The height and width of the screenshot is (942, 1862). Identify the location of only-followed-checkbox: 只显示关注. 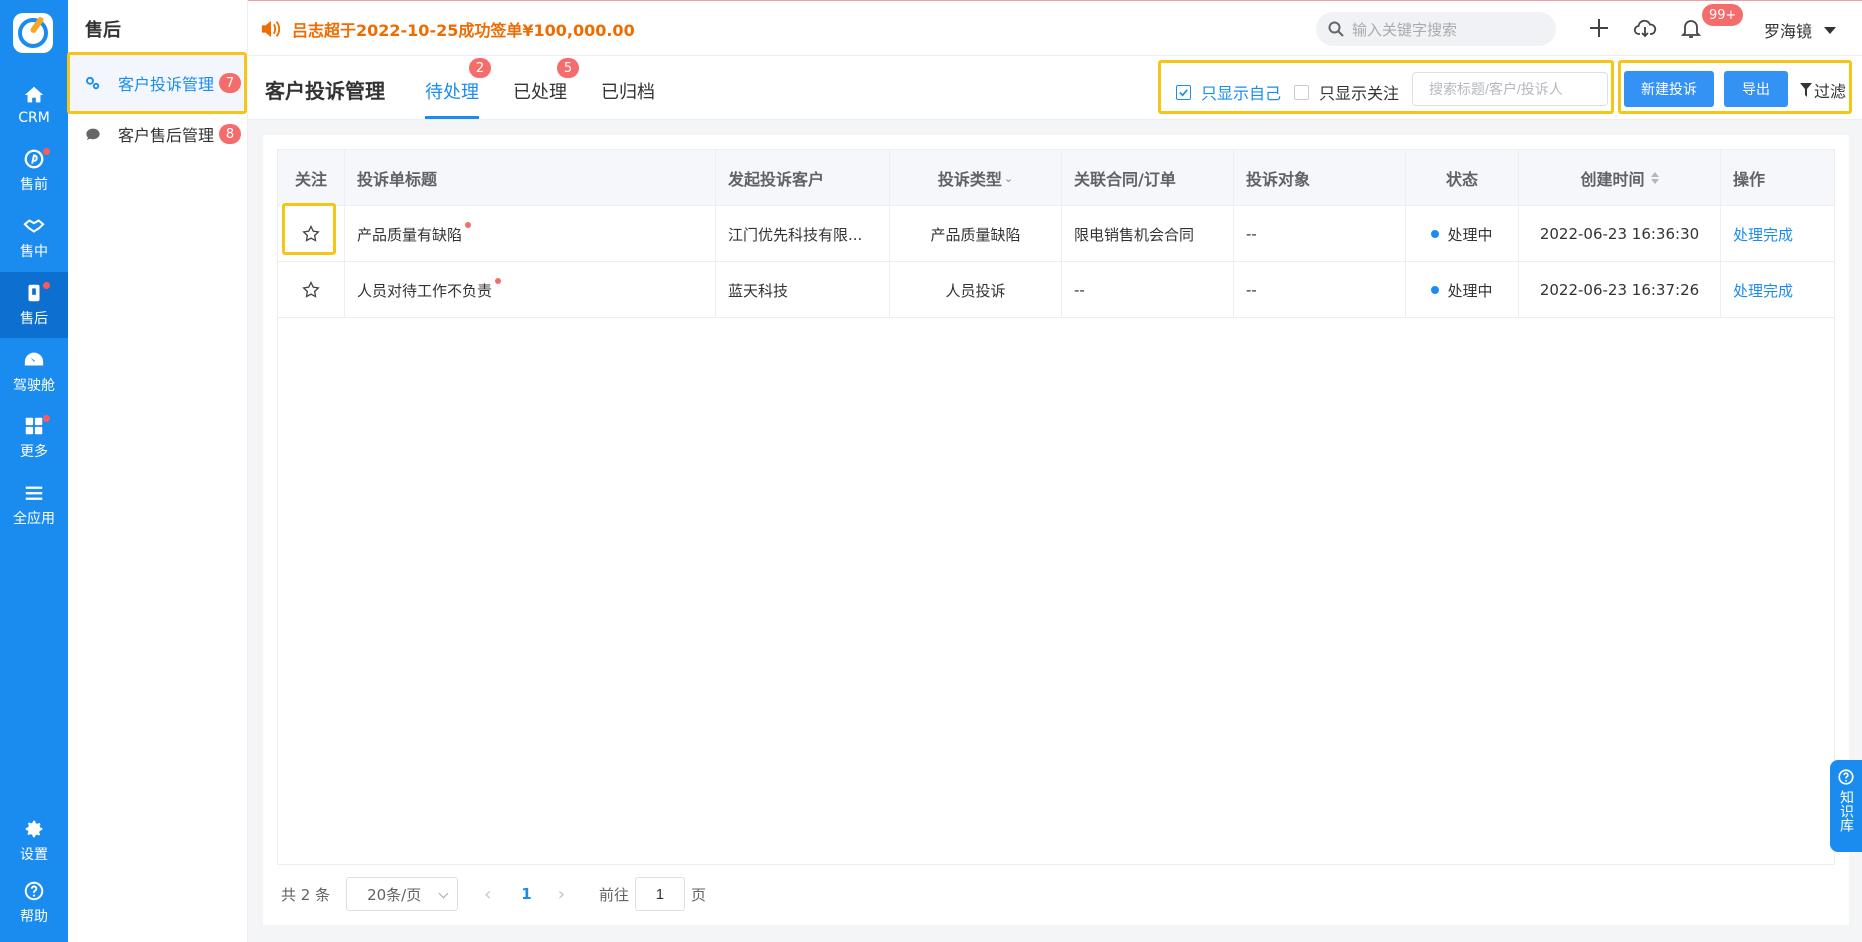
(1346, 92).